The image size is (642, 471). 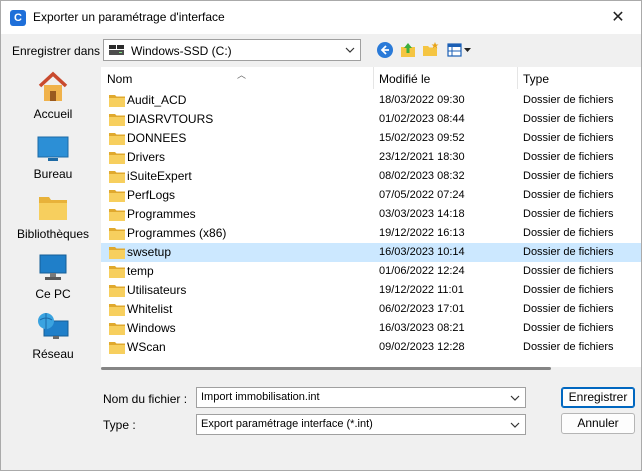 I want to click on up-folder-icon, so click(x=408, y=50).